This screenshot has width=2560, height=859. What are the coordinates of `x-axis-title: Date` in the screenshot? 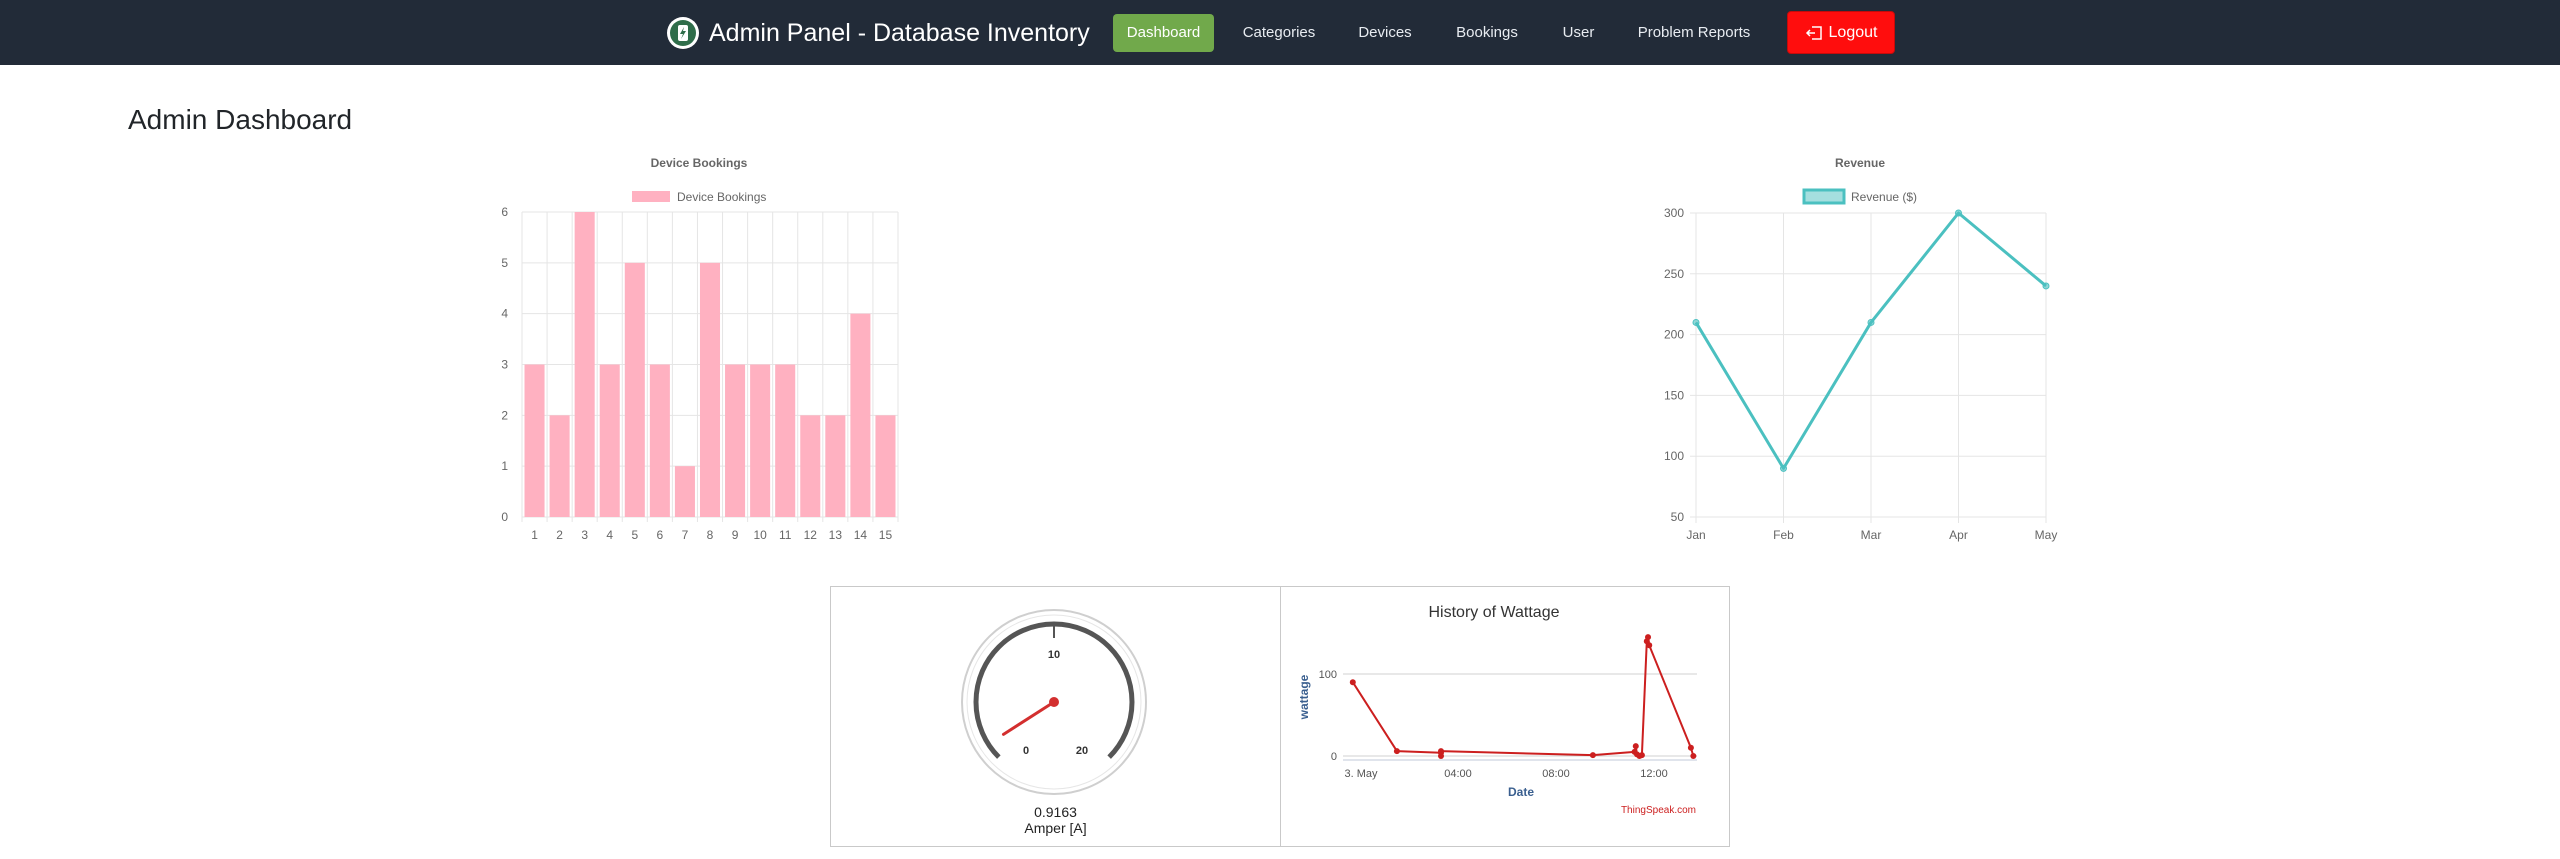 It's located at (1521, 792).